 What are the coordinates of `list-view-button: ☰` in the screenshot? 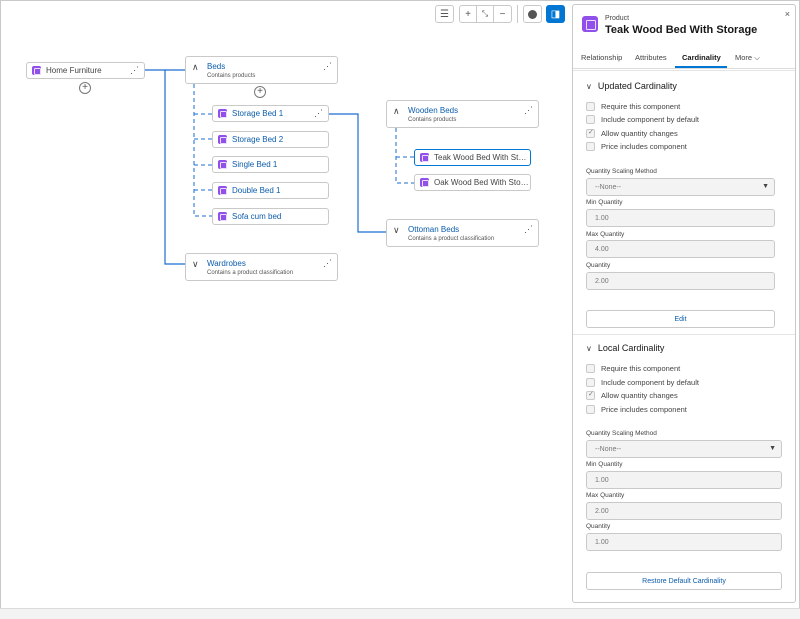 It's located at (444, 14).